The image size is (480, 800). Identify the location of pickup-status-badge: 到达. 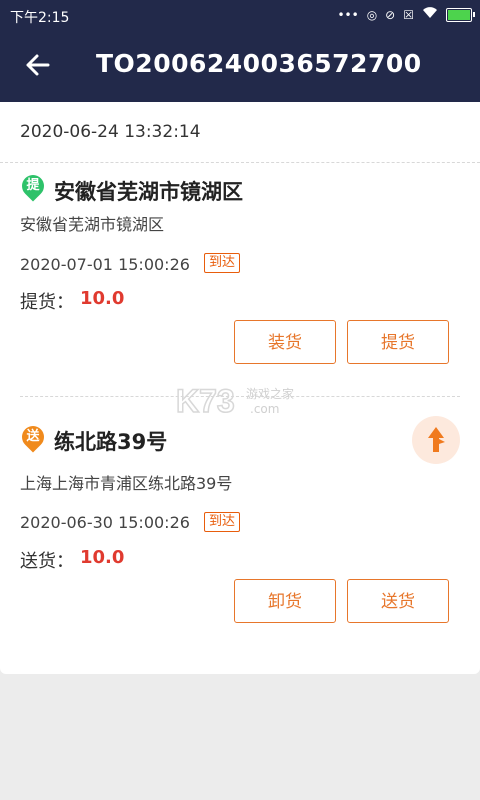
(222, 263).